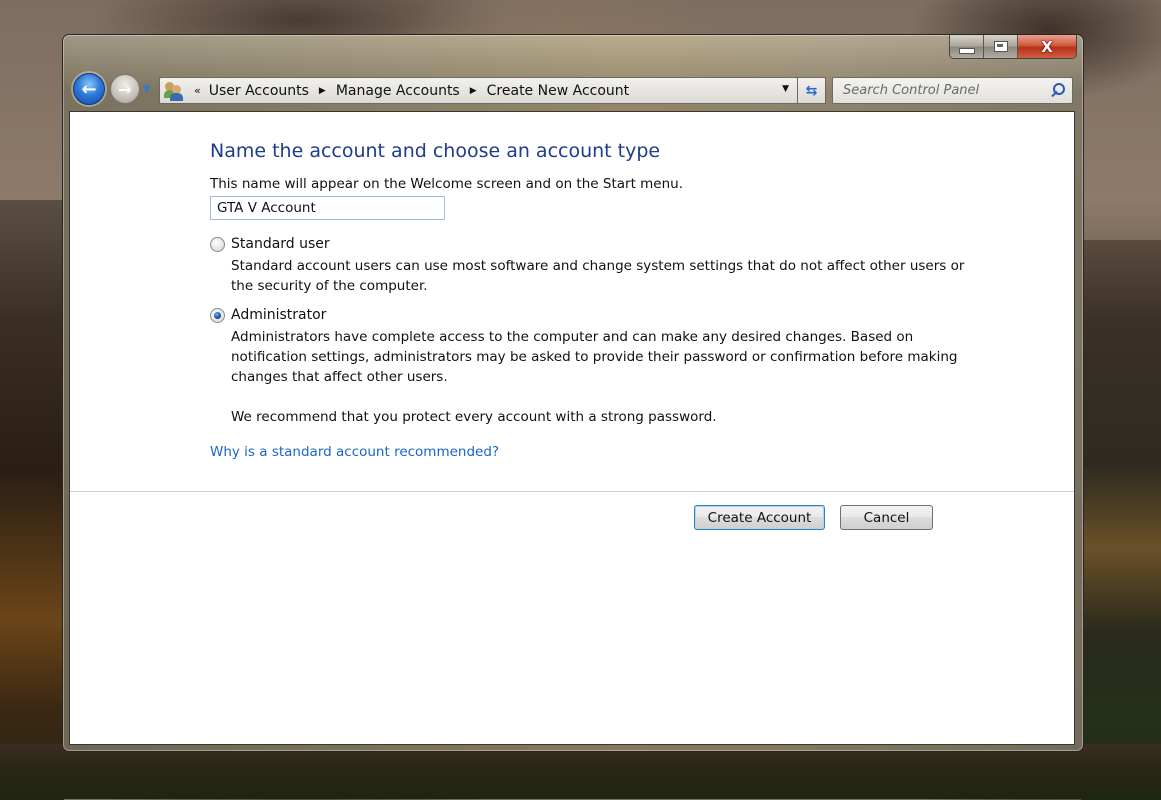  I want to click on divider, so click(572, 491).